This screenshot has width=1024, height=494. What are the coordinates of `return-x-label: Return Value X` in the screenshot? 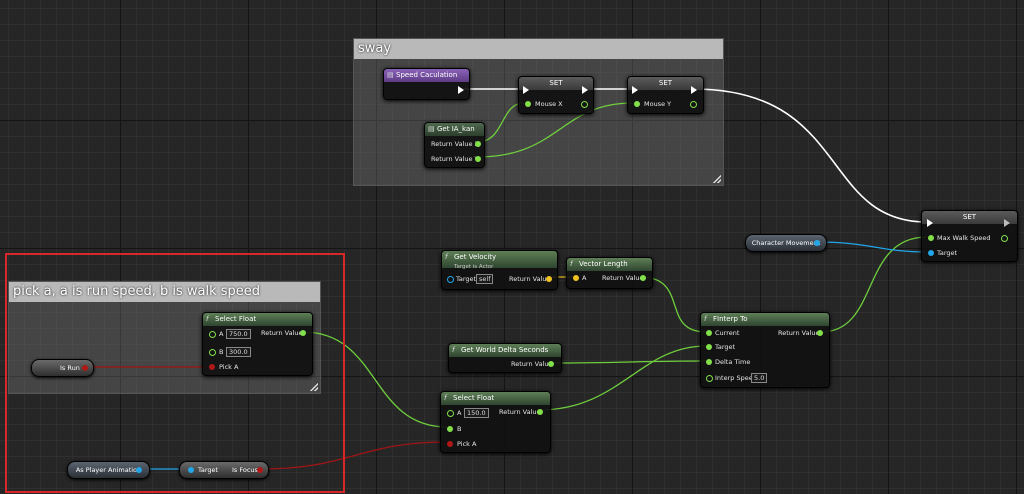 It's located at (455, 144).